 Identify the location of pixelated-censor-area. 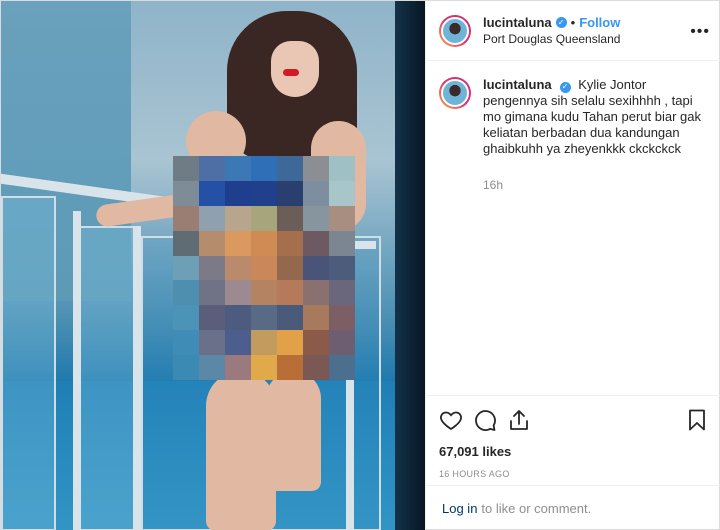
(264, 268).